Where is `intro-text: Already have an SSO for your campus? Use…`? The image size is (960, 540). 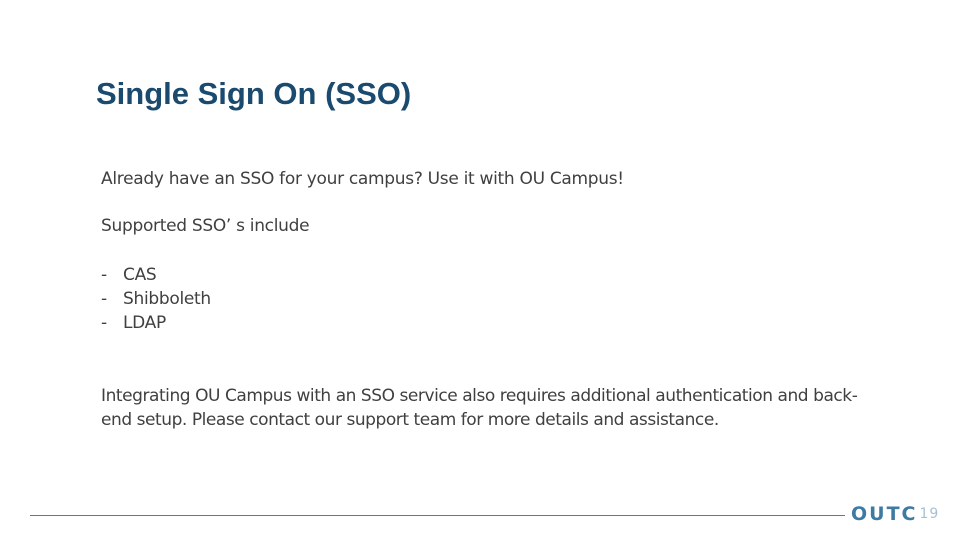 intro-text: Already have an SSO for your campus? Use… is located at coordinates (362, 179).